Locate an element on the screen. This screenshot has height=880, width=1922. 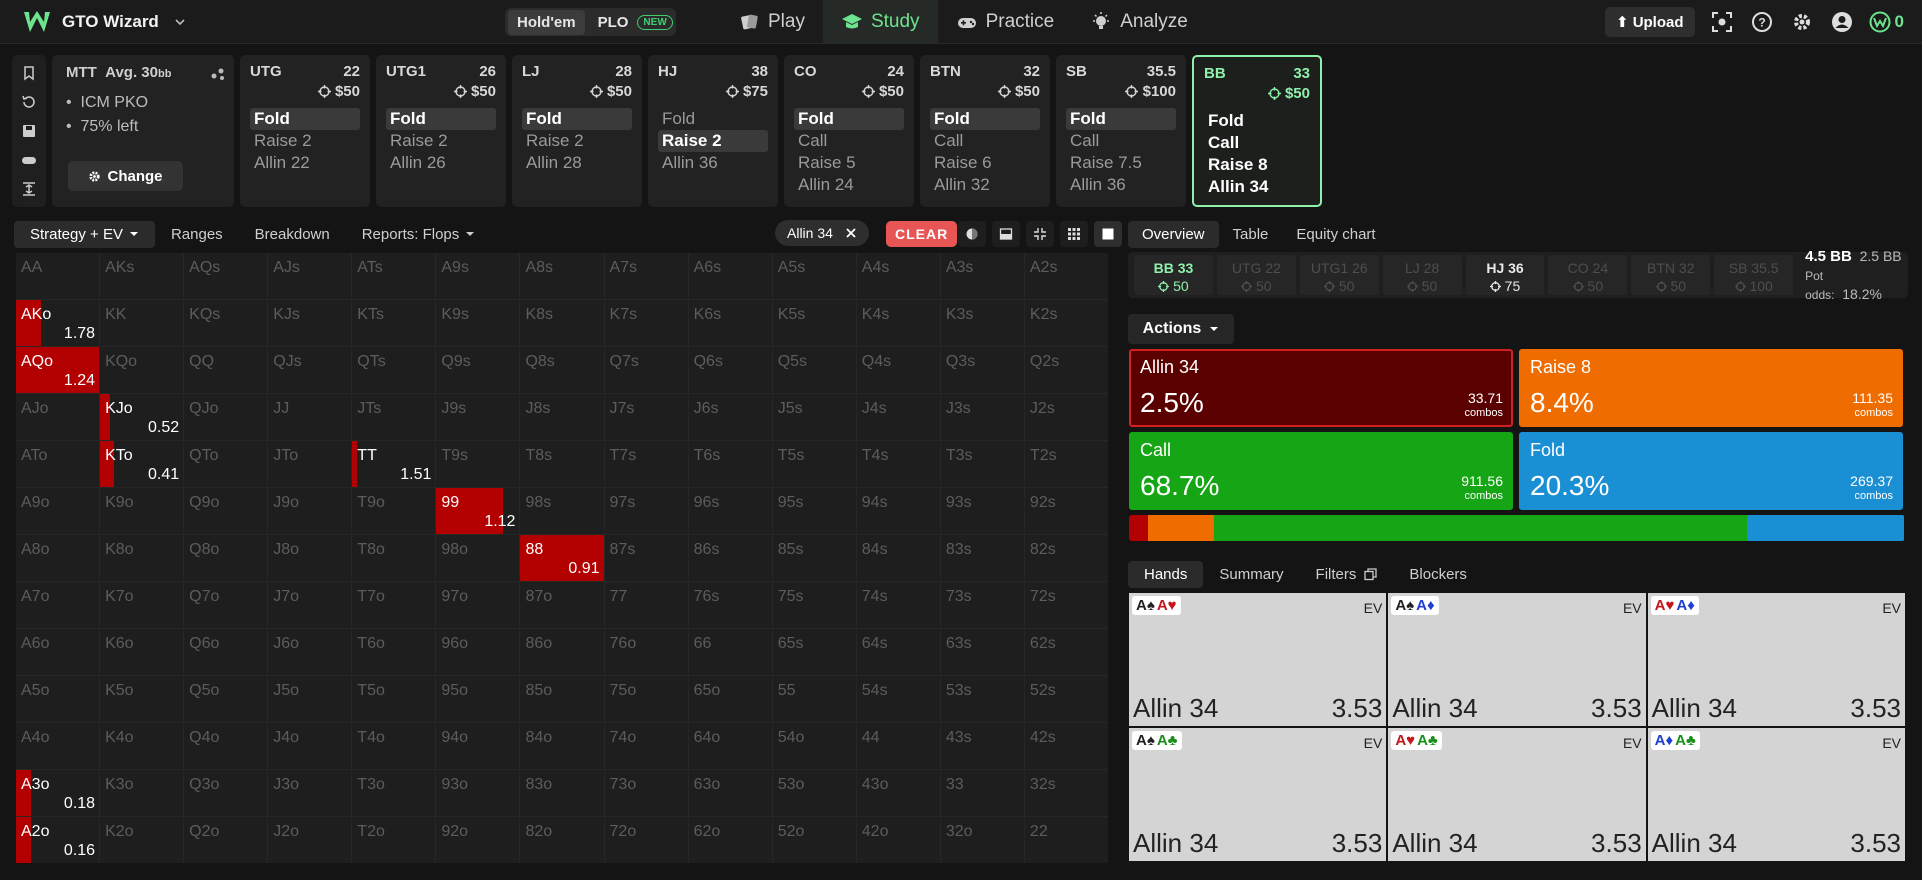
matrix-cell: KK is located at coordinates (142, 323).